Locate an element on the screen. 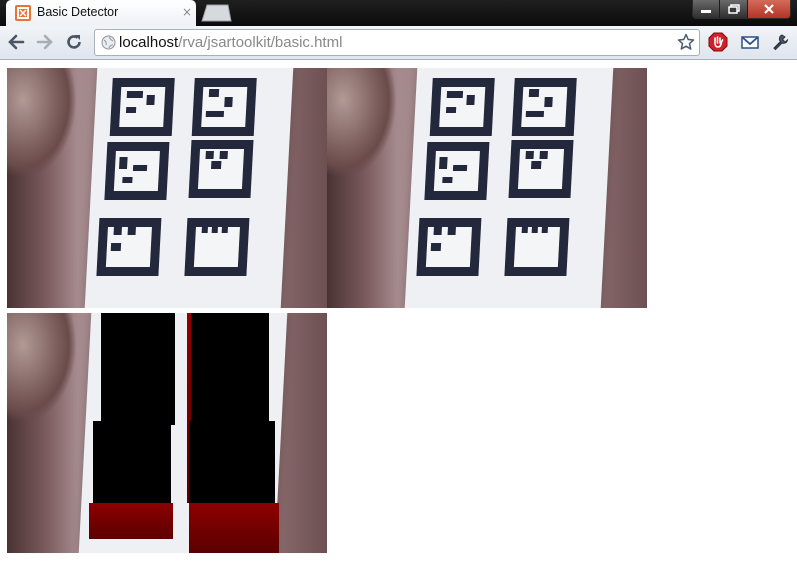 The width and height of the screenshot is (797, 562). forward-arrow-icon is located at coordinates (45, 42).